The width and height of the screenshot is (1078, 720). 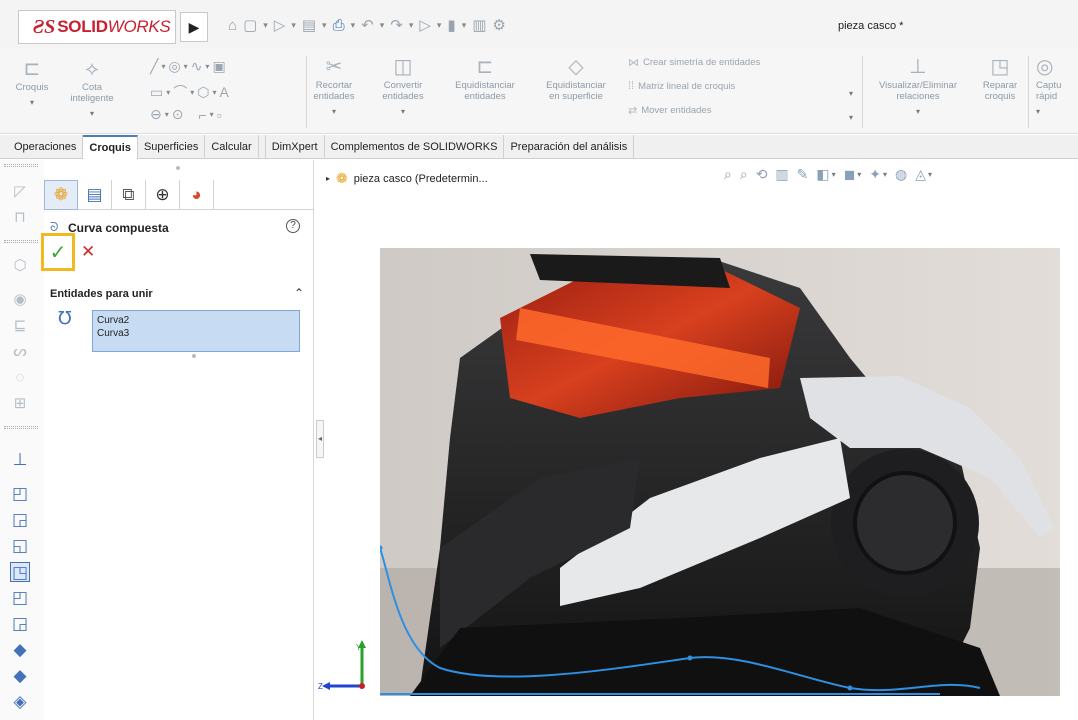 What do you see at coordinates (110, 147) in the screenshot?
I see `tab-croquis: Croquis` at bounding box center [110, 147].